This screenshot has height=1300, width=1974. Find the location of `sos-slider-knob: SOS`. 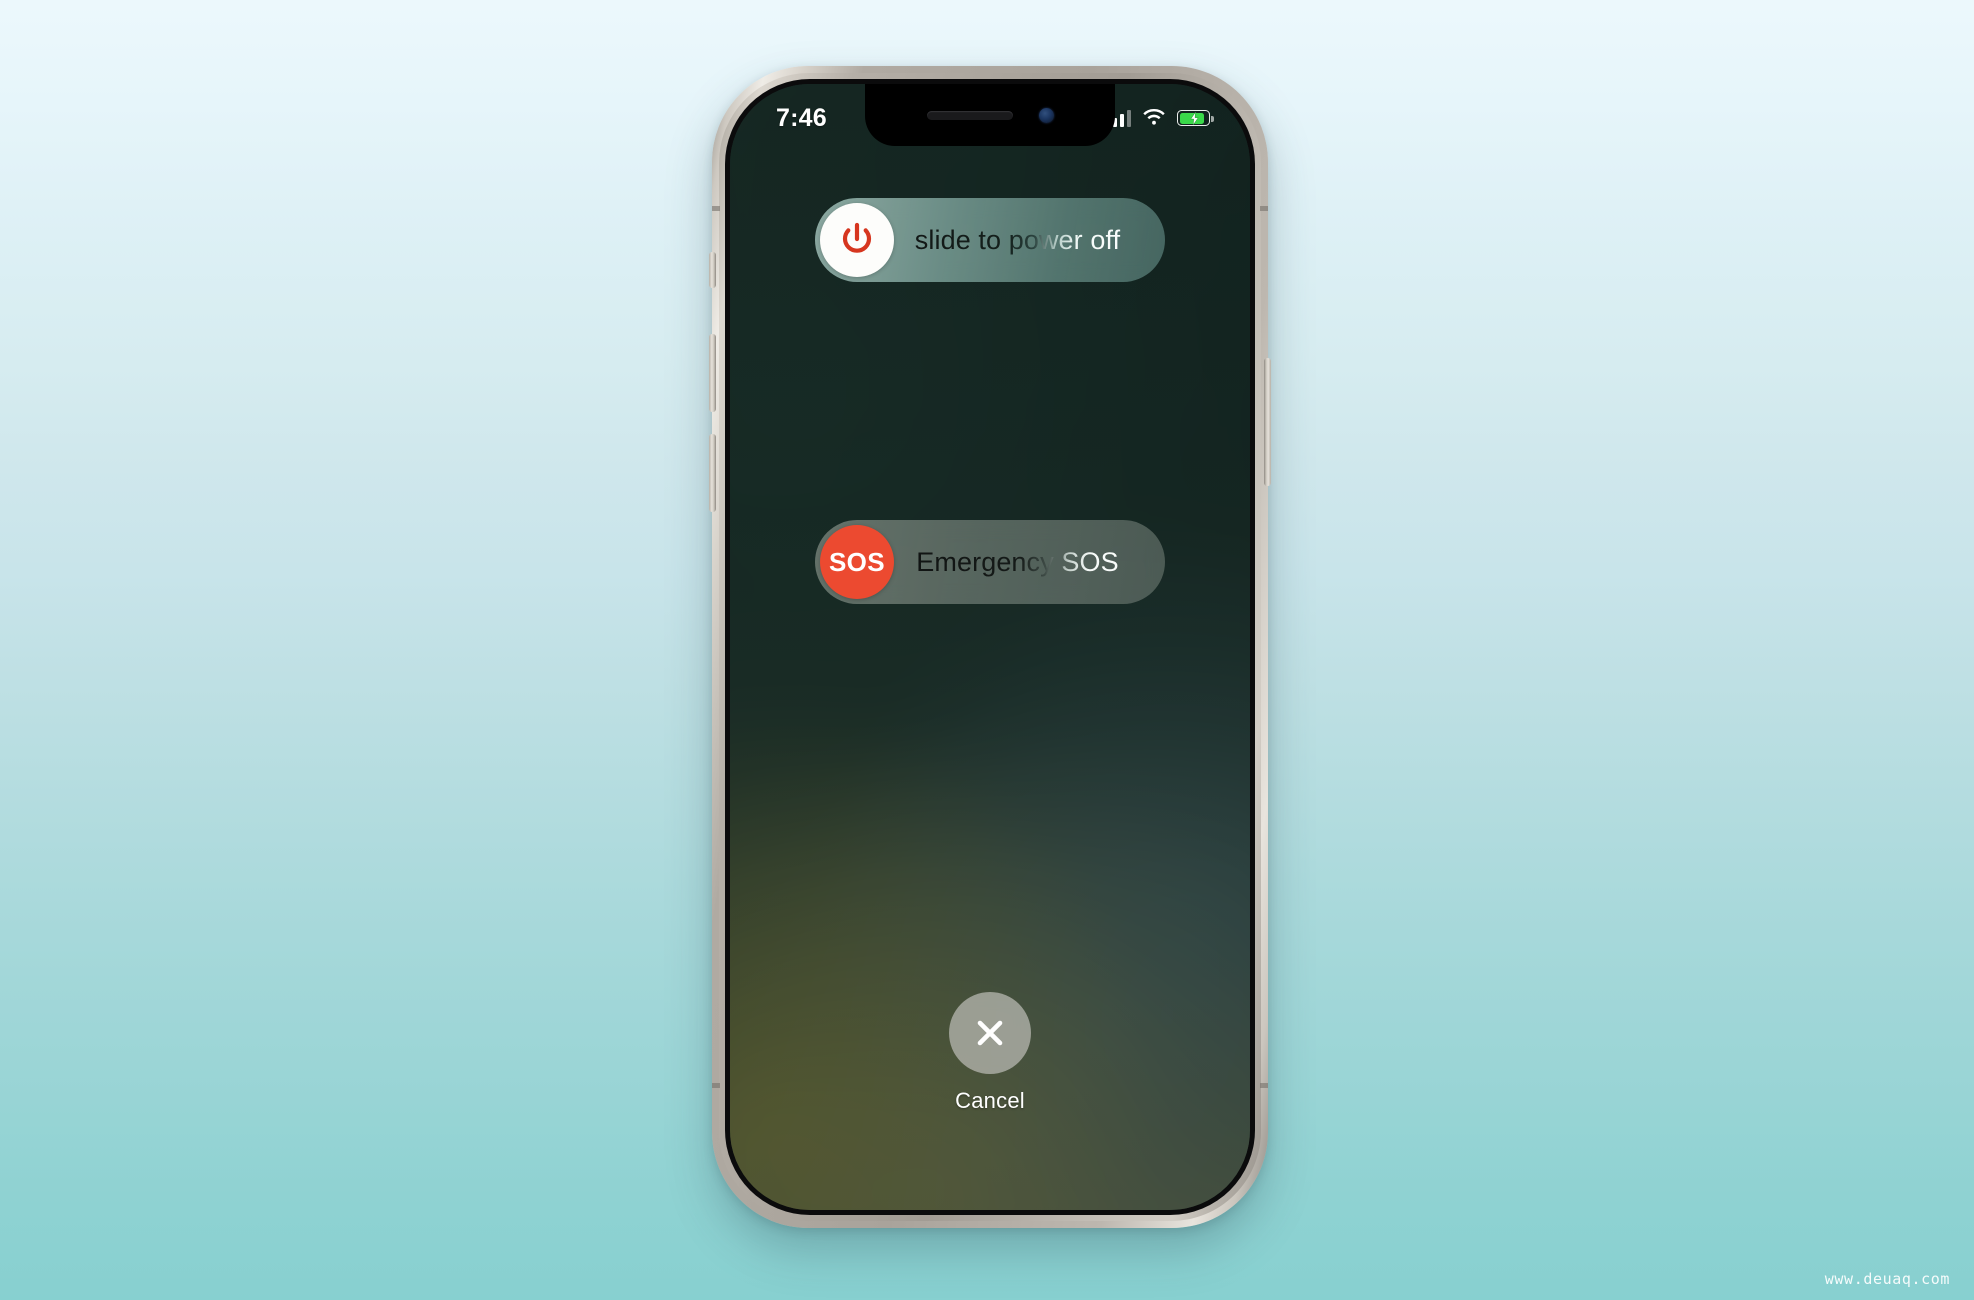

sos-slider-knob: SOS is located at coordinates (857, 562).